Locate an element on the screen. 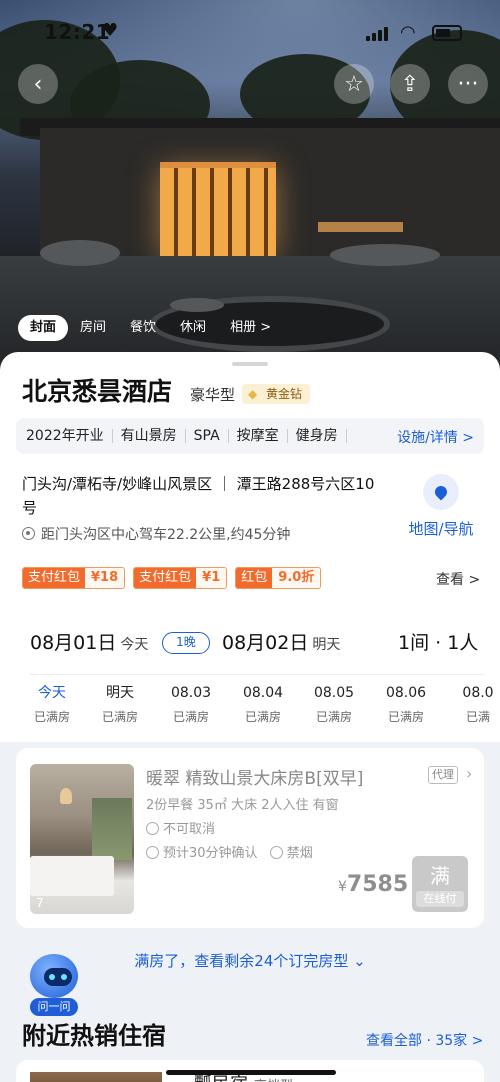  facility-item: 有山景房 is located at coordinates (149, 436).